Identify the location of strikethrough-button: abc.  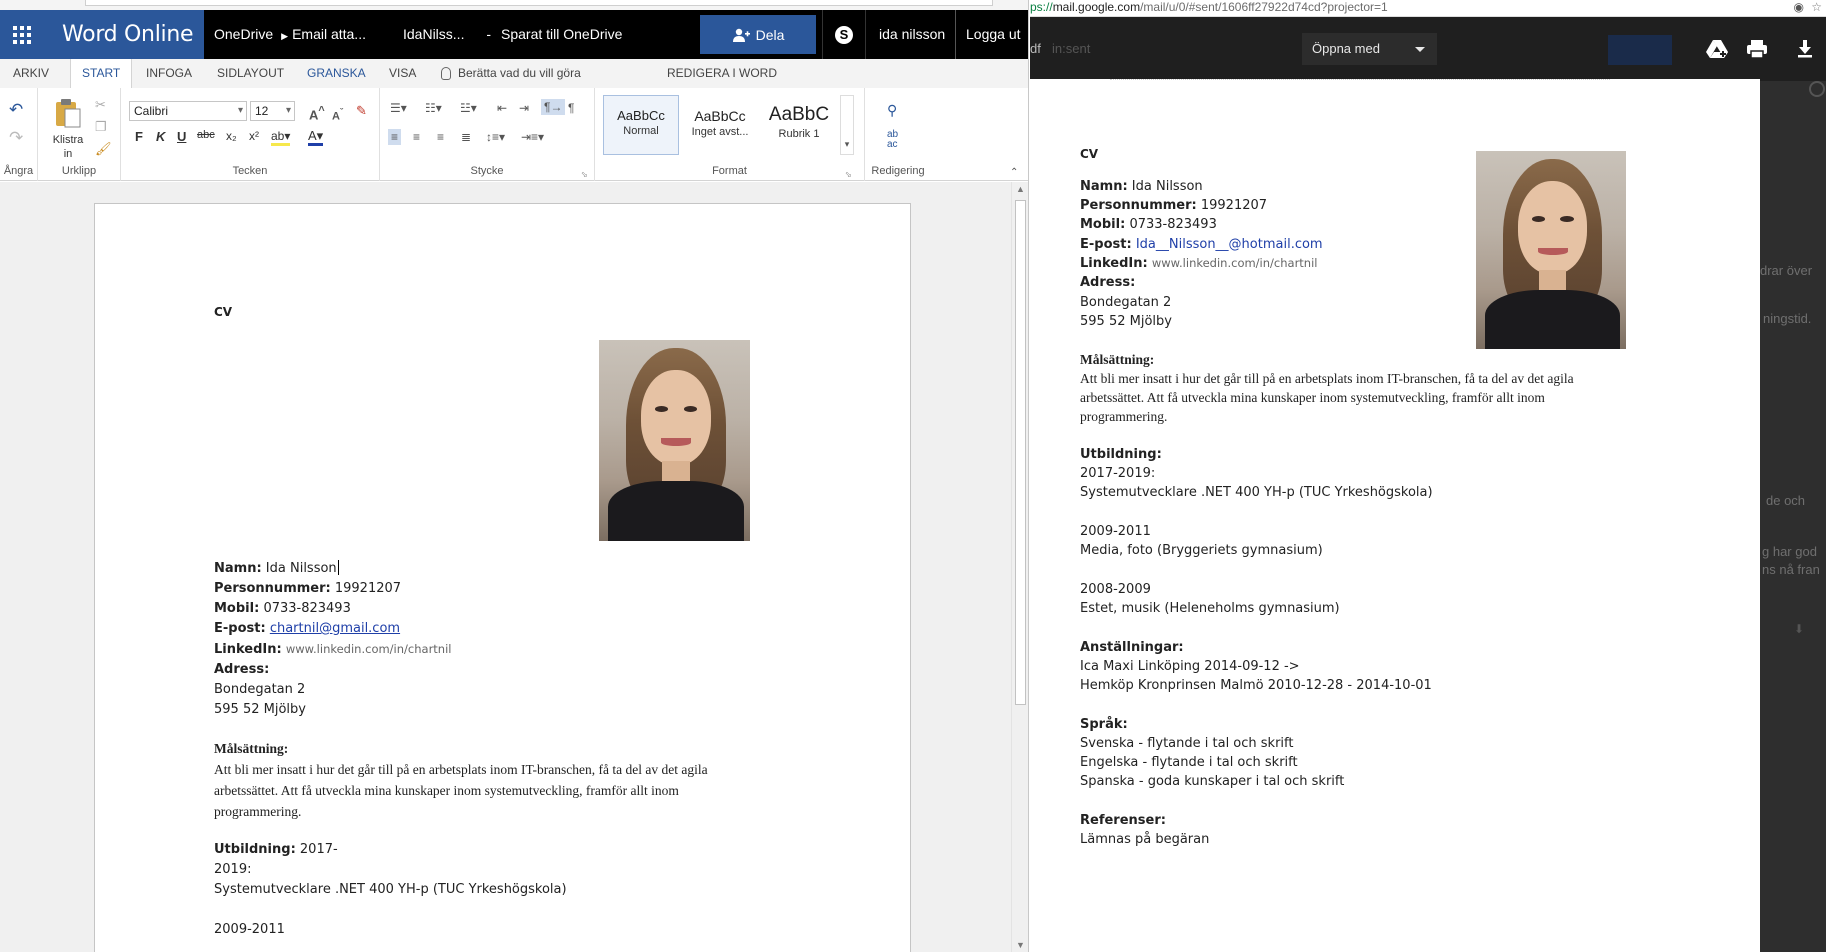
(206, 135).